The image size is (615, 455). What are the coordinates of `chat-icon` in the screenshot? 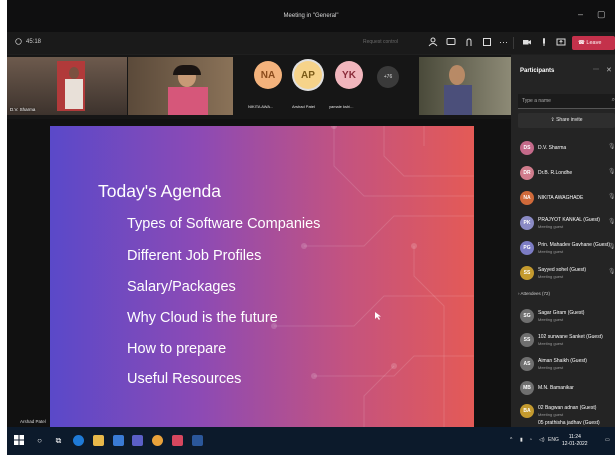 It's located at (450, 42).